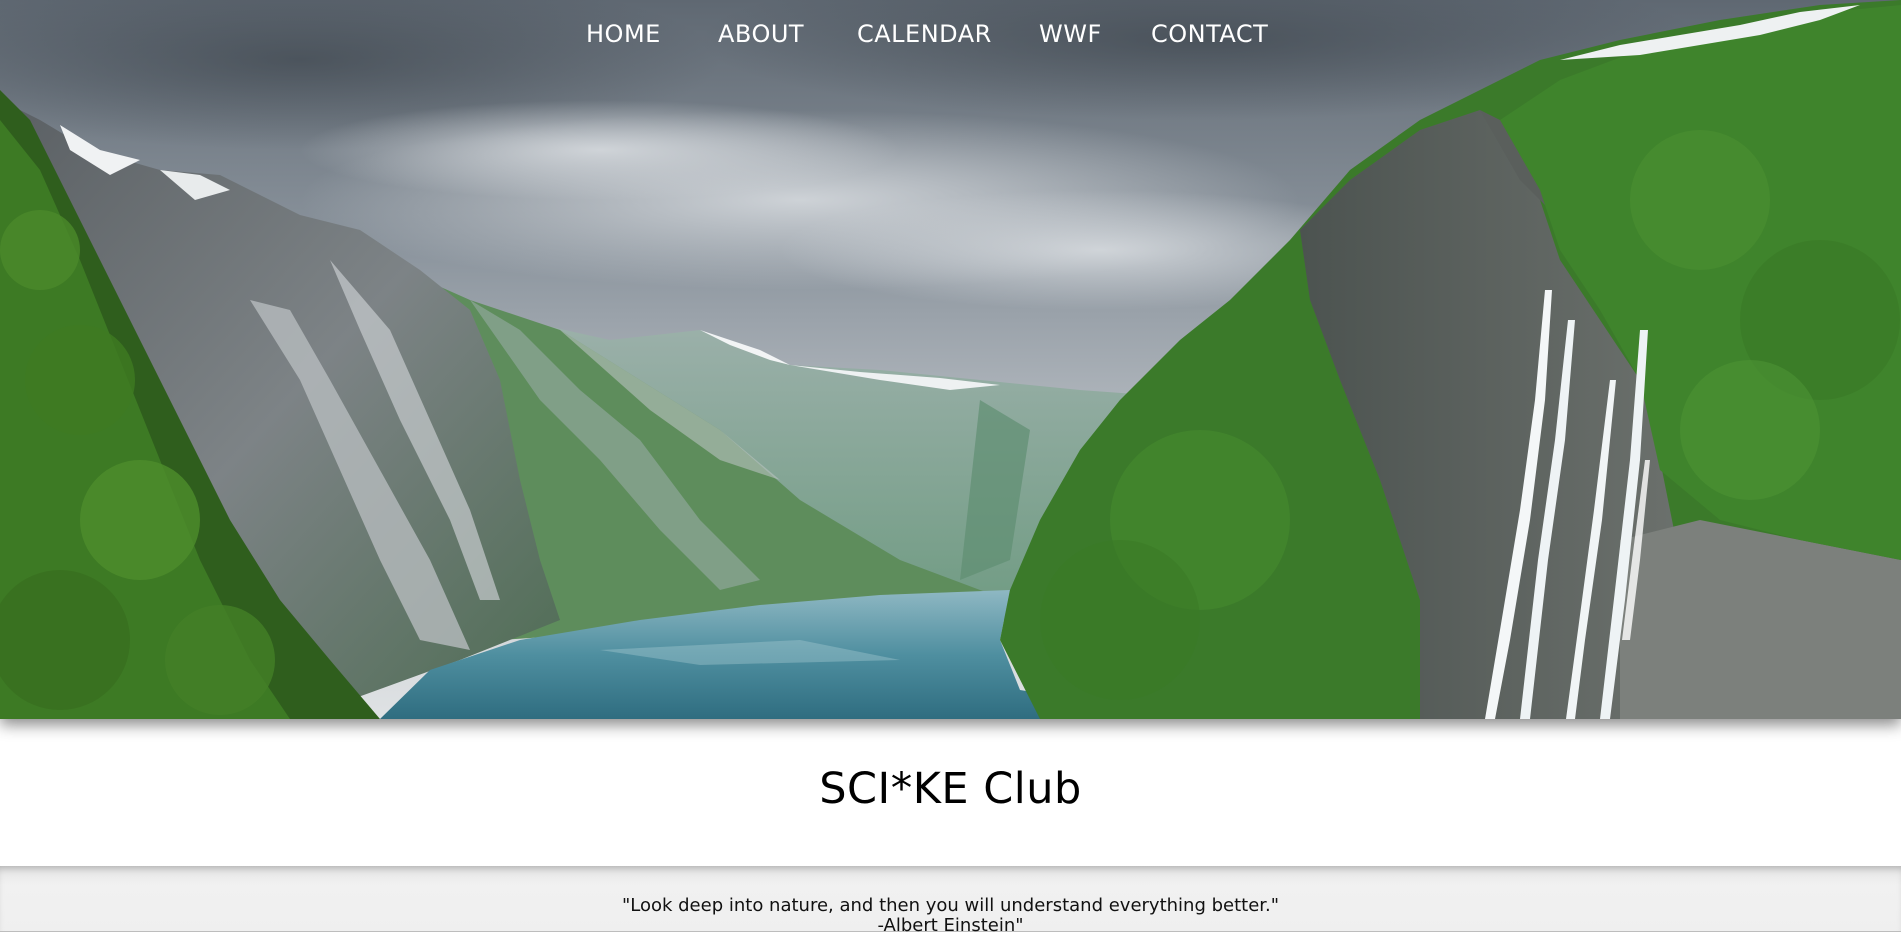  What do you see at coordinates (761, 34) in the screenshot?
I see `nav-about: ABOUT` at bounding box center [761, 34].